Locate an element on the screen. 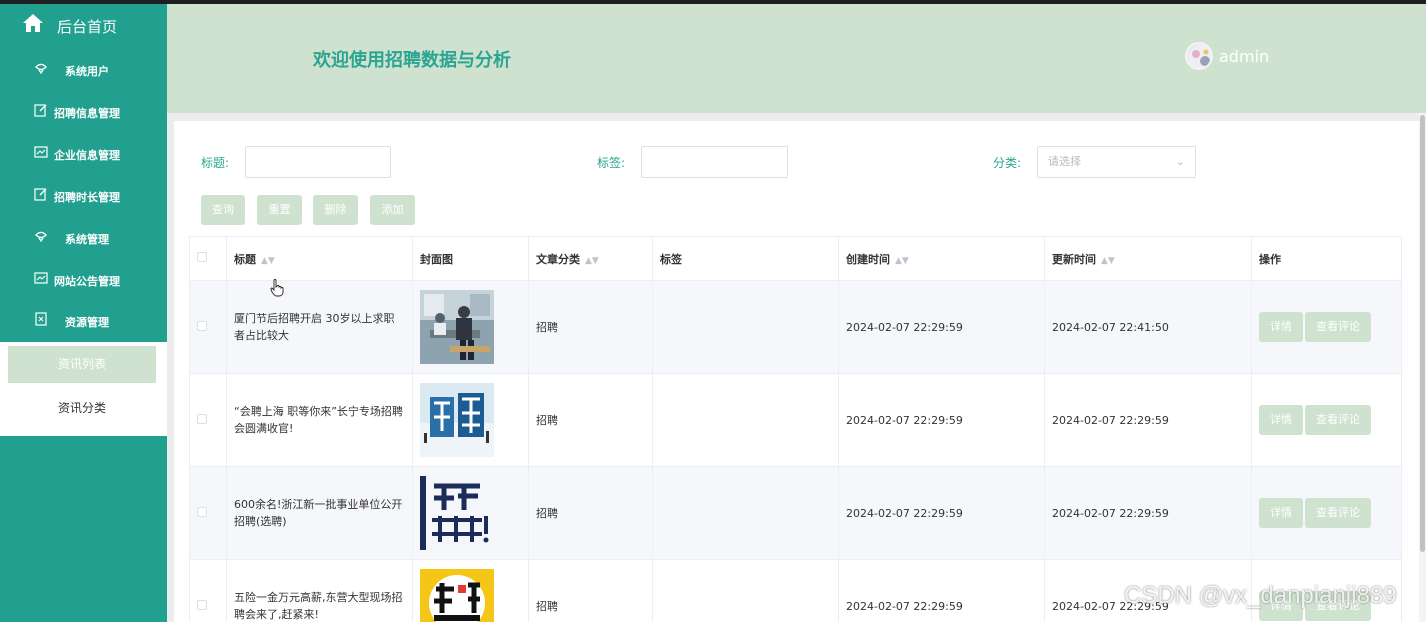 Image resolution: width=1426 pixels, height=622 pixels. sidebar-item-label: 企业信息管理 is located at coordinates (87, 155).